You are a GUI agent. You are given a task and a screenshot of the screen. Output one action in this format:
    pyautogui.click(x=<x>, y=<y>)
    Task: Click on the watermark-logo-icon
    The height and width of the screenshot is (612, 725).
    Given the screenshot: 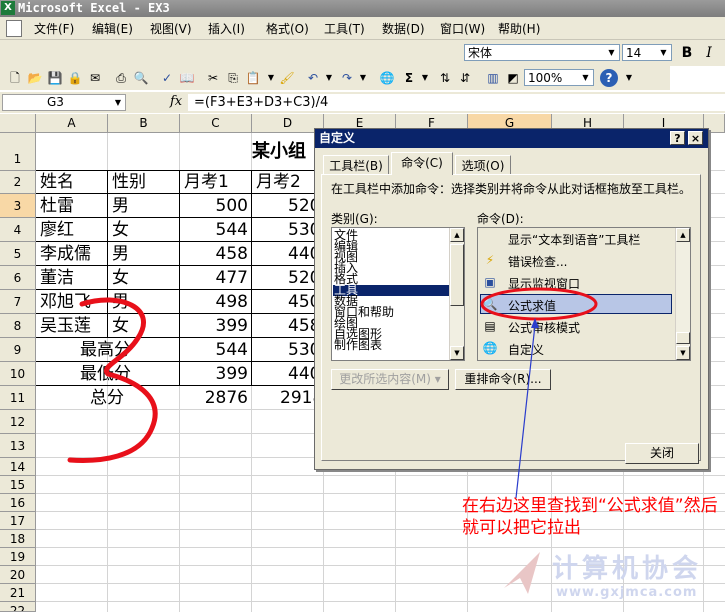 What is the action you would take?
    pyautogui.click(x=522, y=573)
    